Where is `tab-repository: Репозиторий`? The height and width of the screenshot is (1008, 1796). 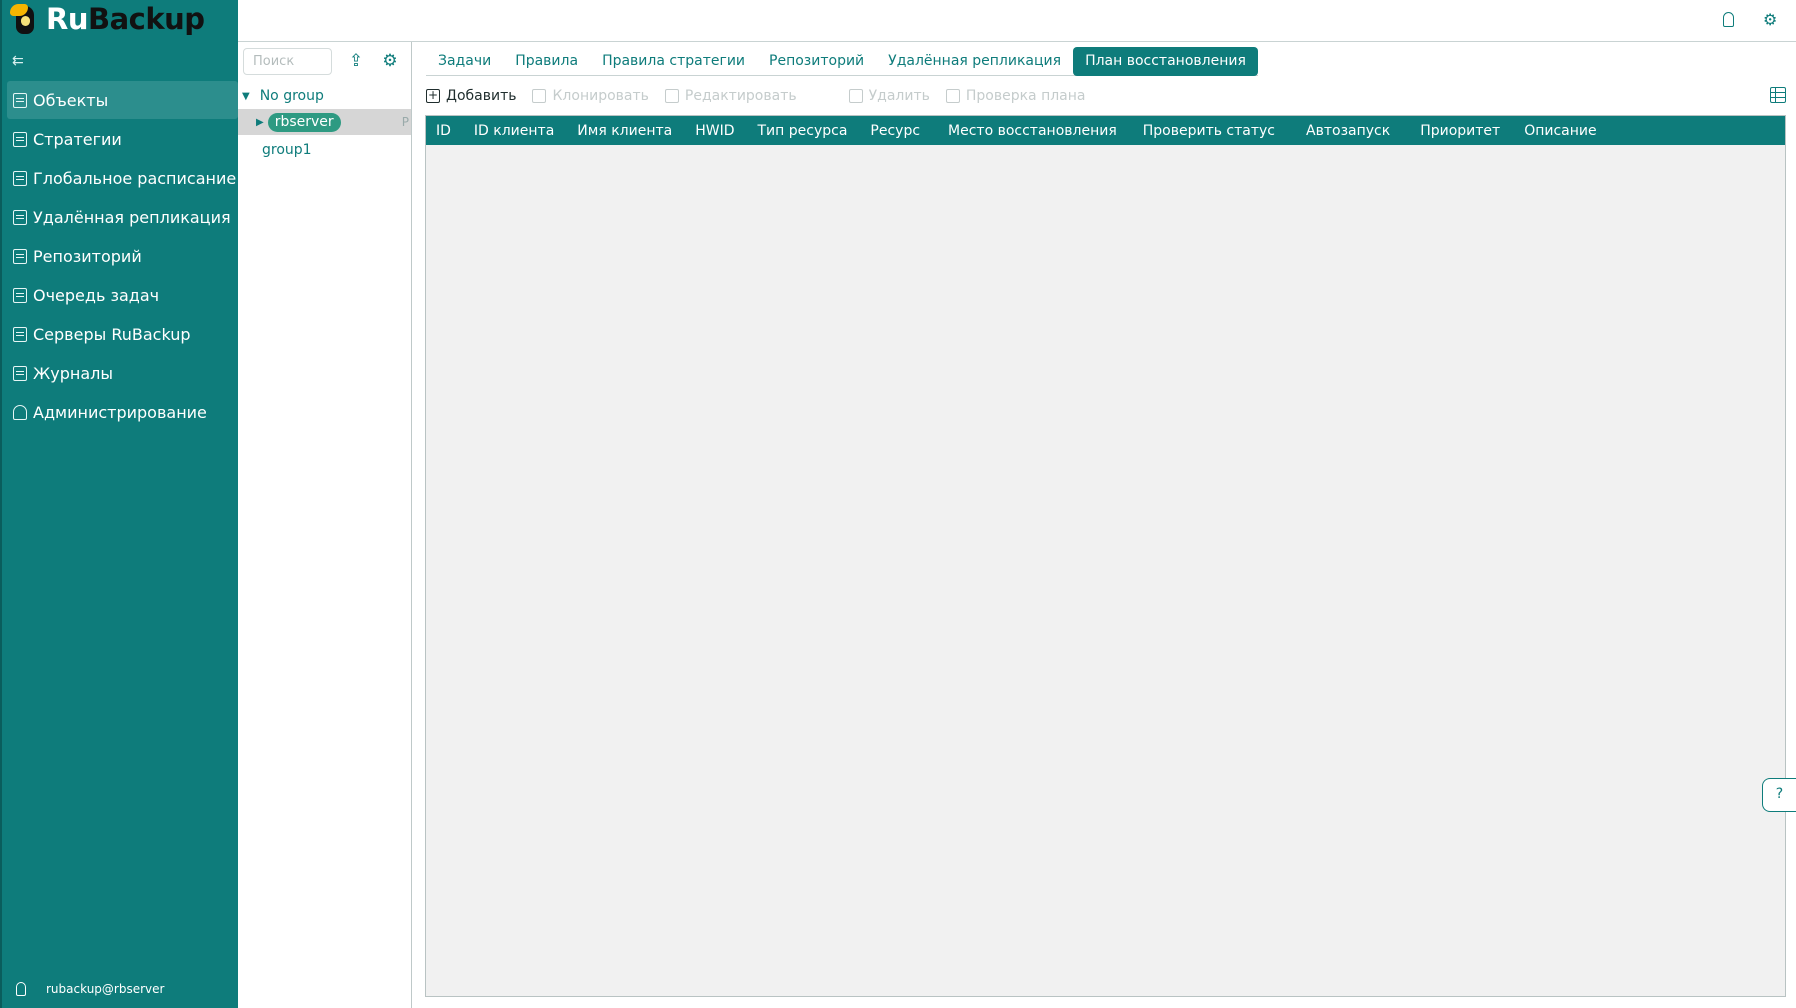
tab-repository: Репозиторий is located at coordinates (816, 61).